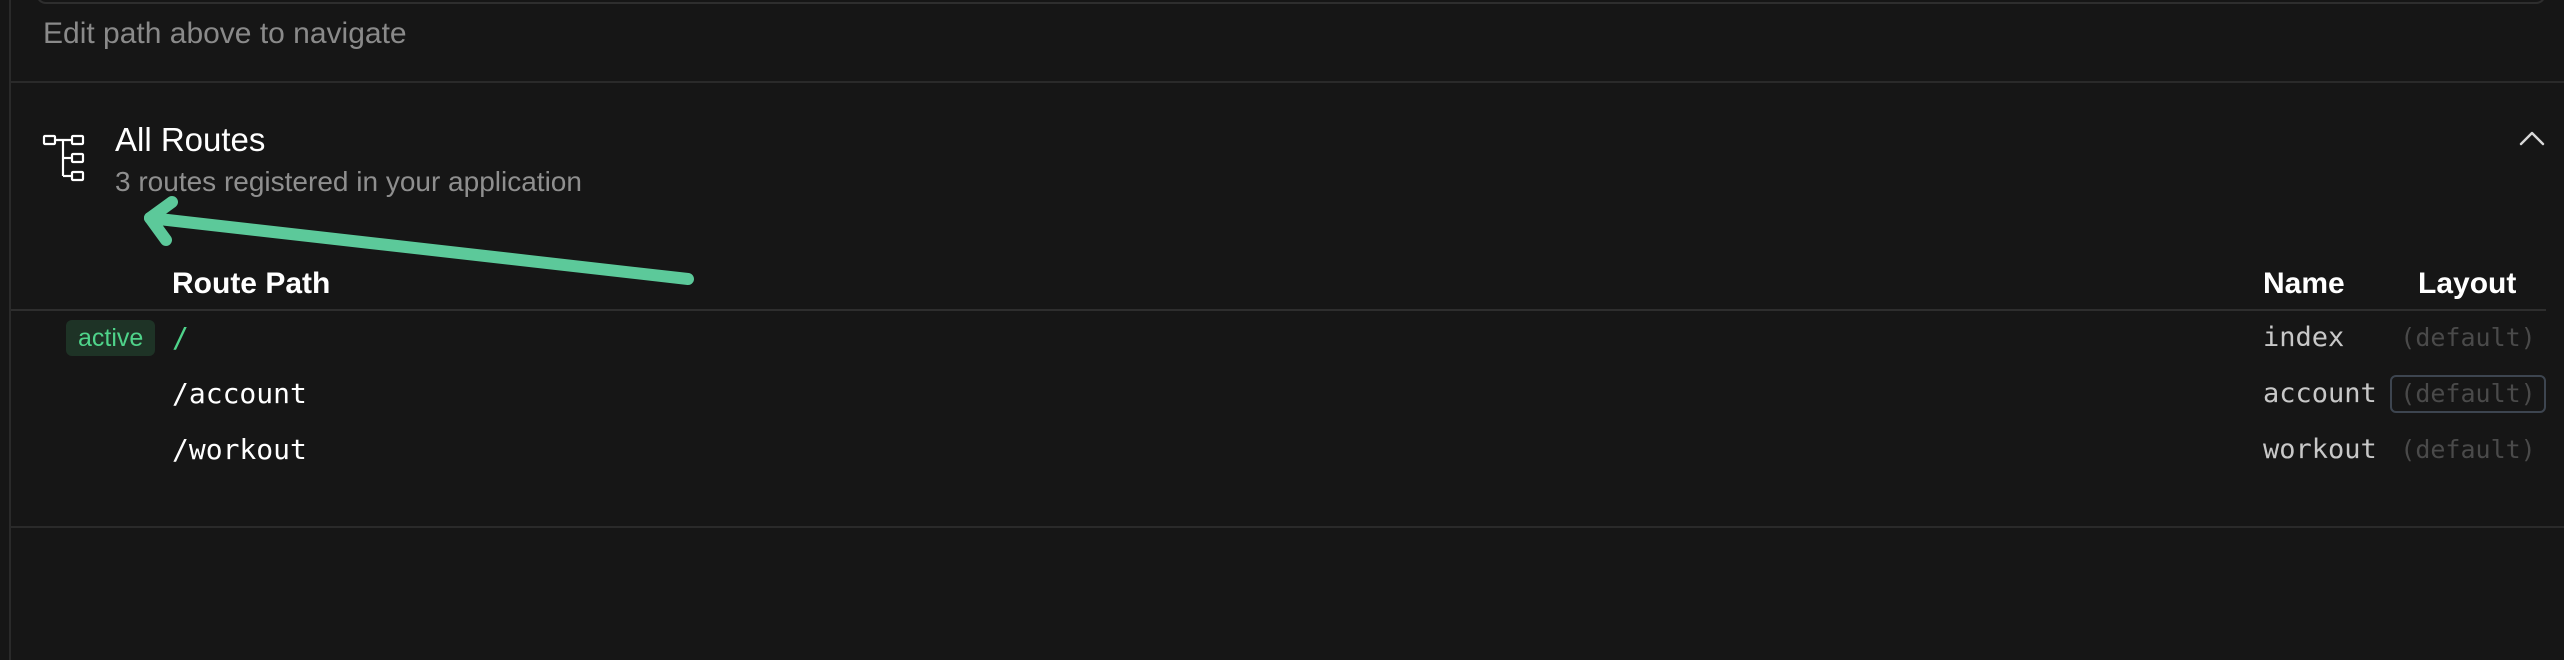  I want to click on table-row: /account account (default), so click(1282, 394).